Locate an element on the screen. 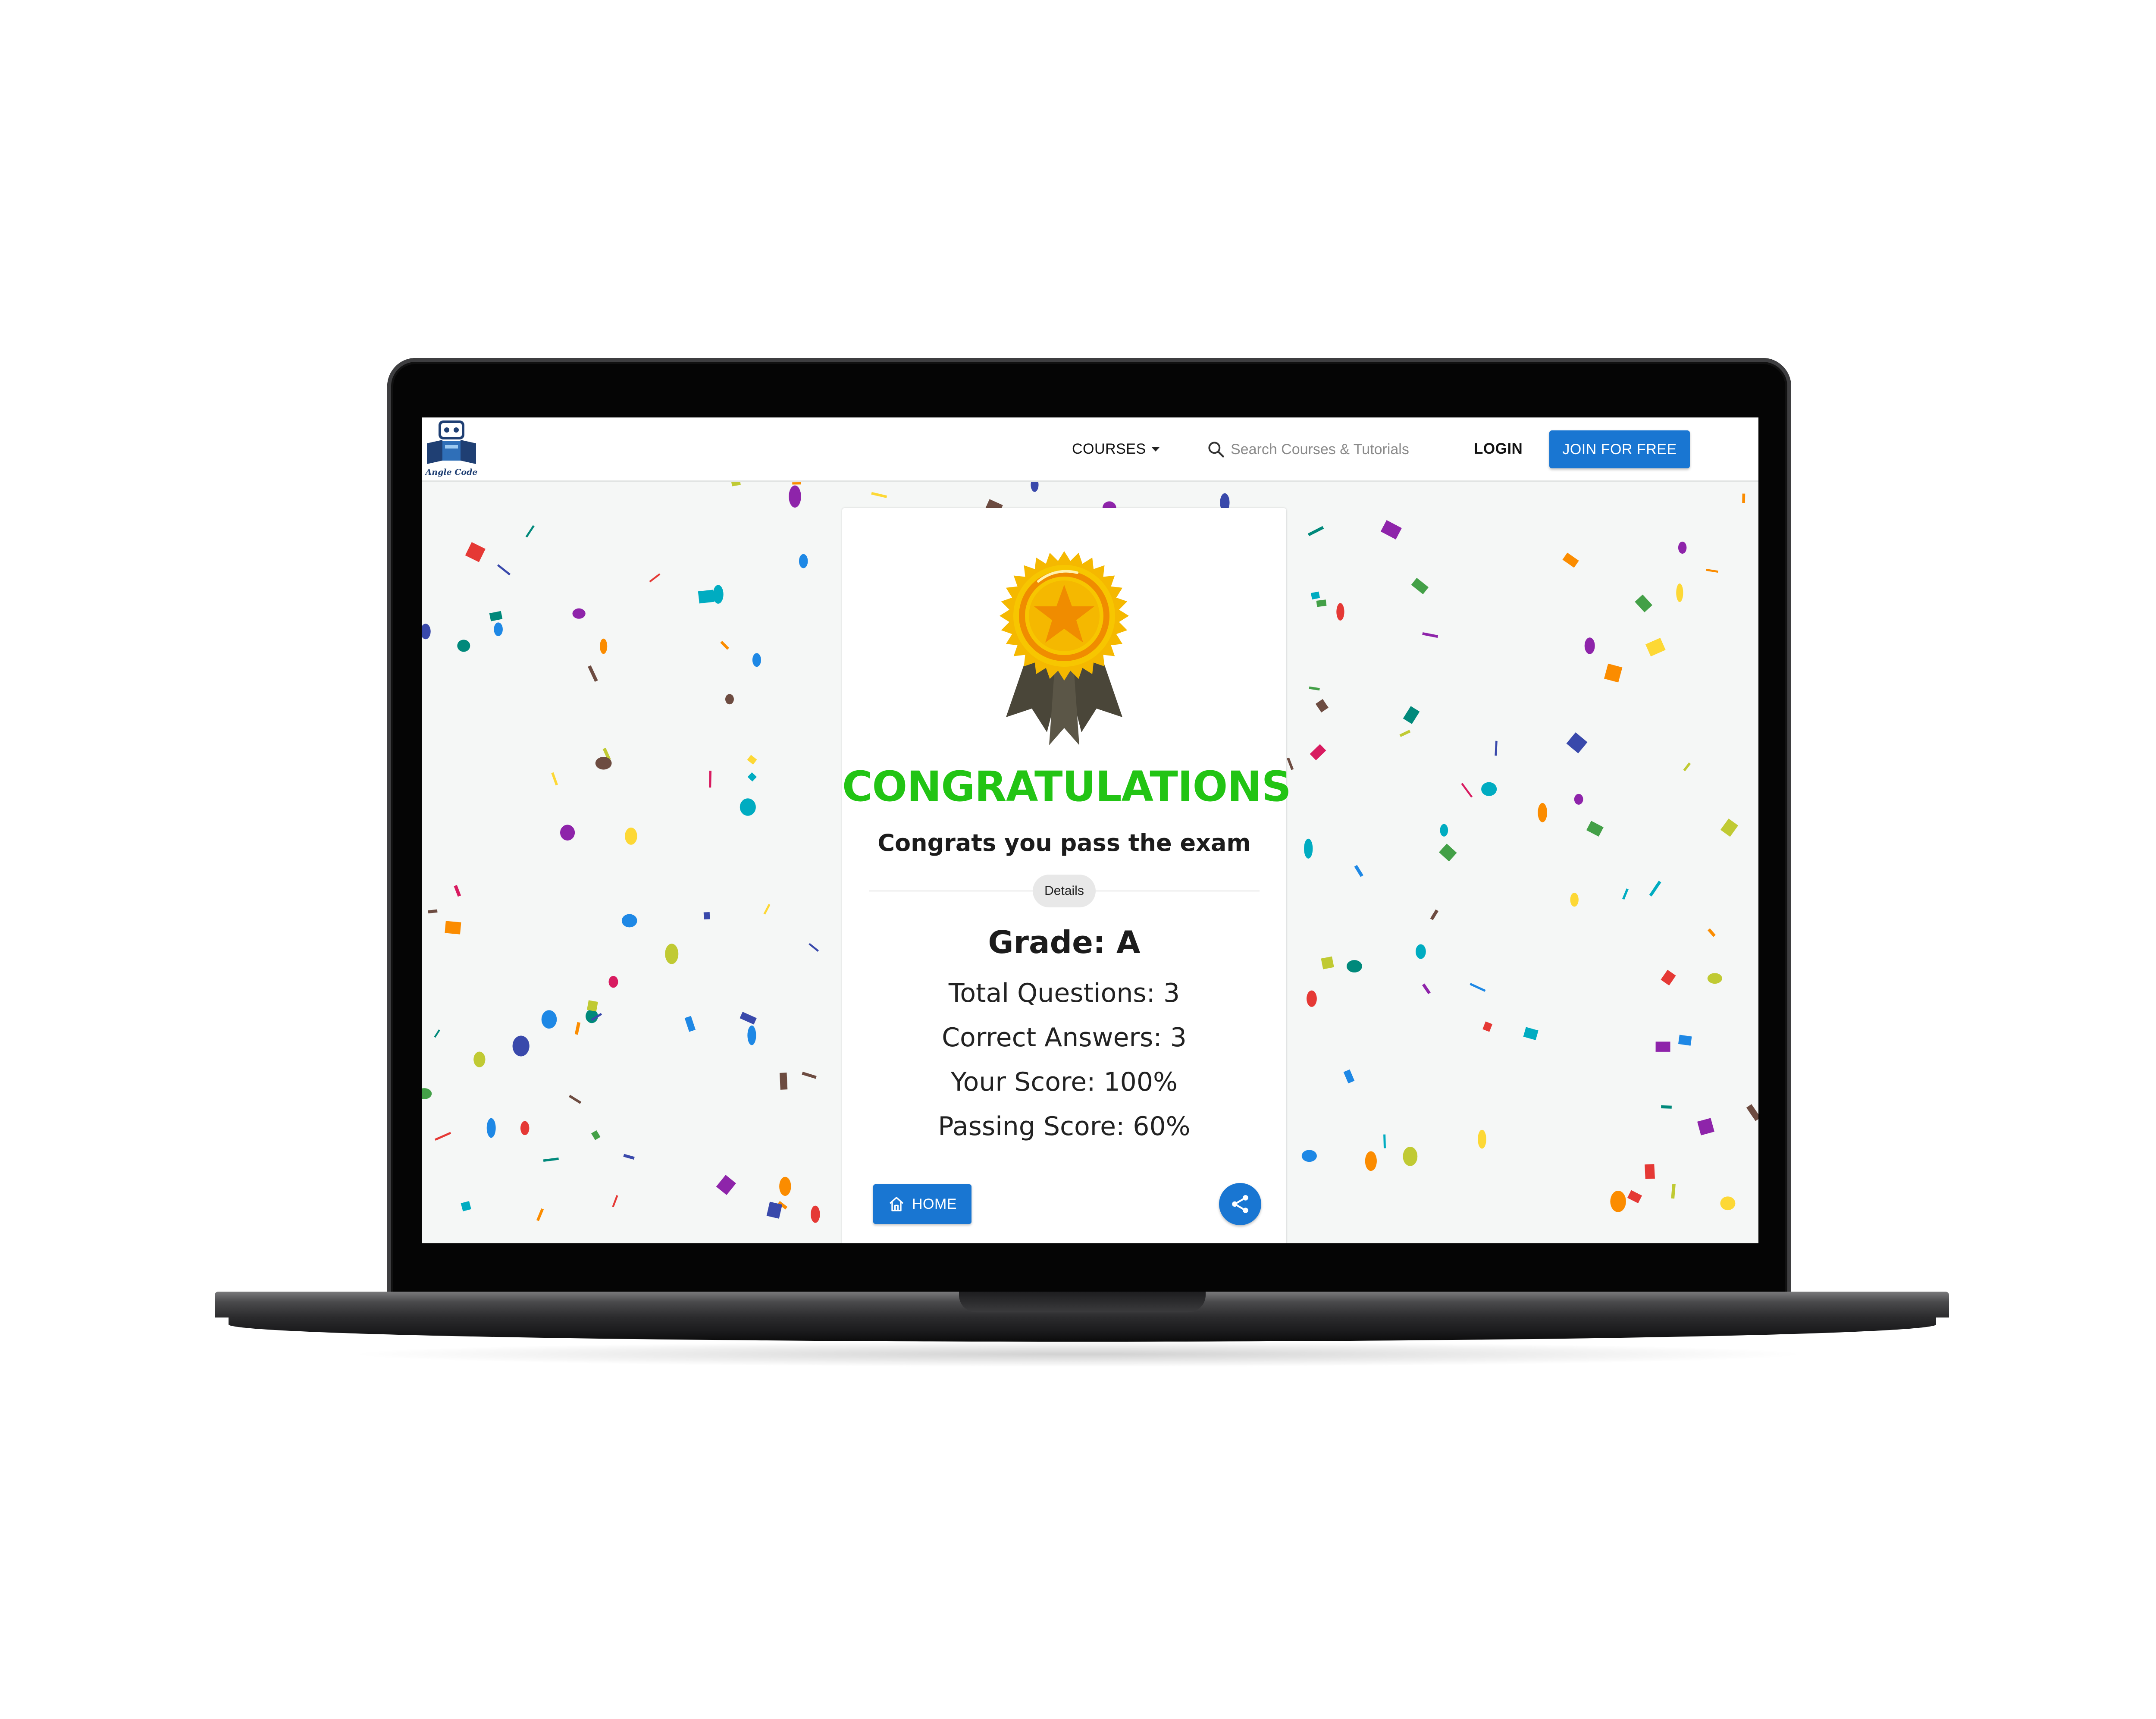 The width and height of the screenshot is (2156, 1719). share-button is located at coordinates (1240, 1204).